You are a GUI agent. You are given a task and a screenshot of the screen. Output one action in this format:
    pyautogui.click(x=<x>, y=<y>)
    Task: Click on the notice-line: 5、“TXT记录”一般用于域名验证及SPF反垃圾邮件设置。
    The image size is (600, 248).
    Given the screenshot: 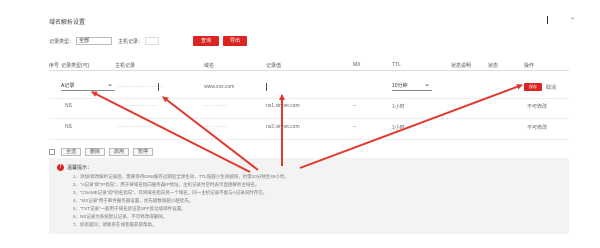 What is the action you would take?
    pyautogui.click(x=129, y=208)
    